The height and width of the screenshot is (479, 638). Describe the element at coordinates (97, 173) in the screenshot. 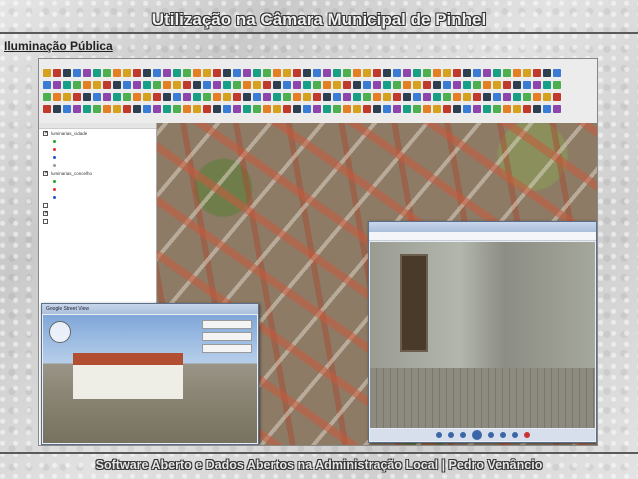

I see `layer-item: ✕ luminarias_concelho` at that location.